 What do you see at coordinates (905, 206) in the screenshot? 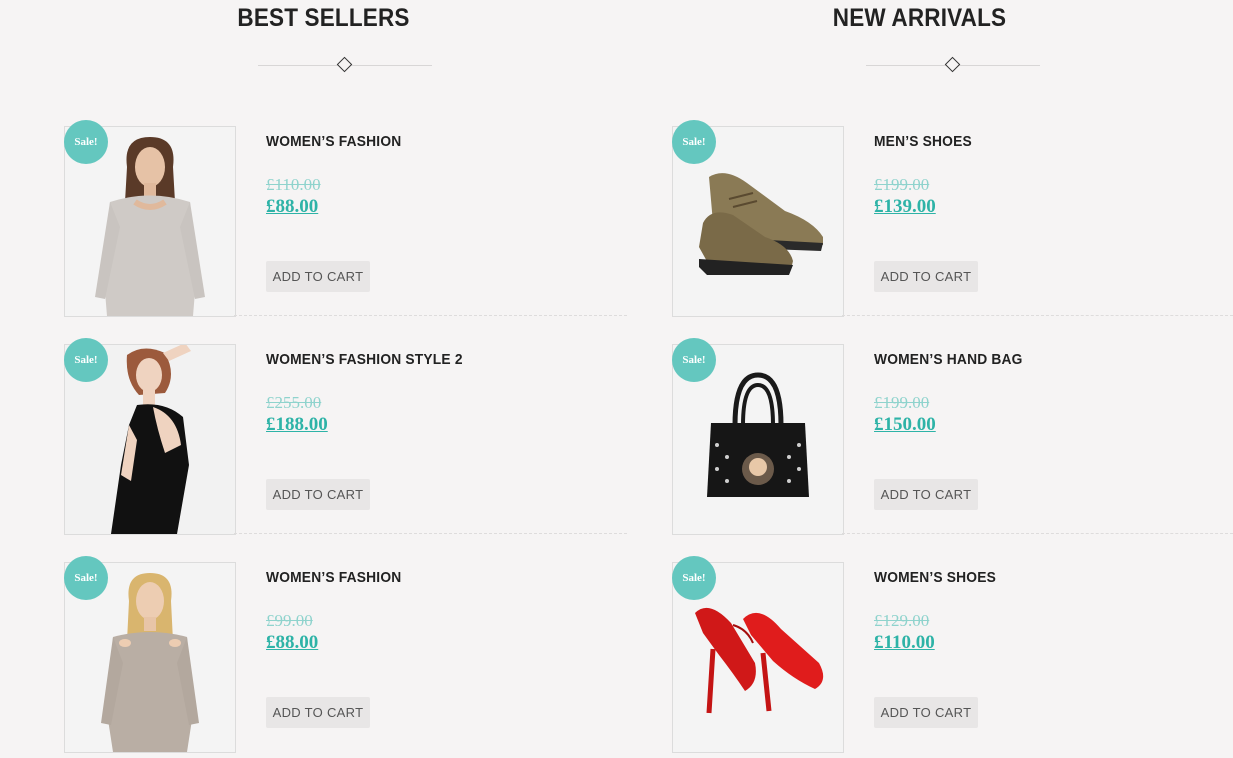
I see `sale-price: £139.00` at bounding box center [905, 206].